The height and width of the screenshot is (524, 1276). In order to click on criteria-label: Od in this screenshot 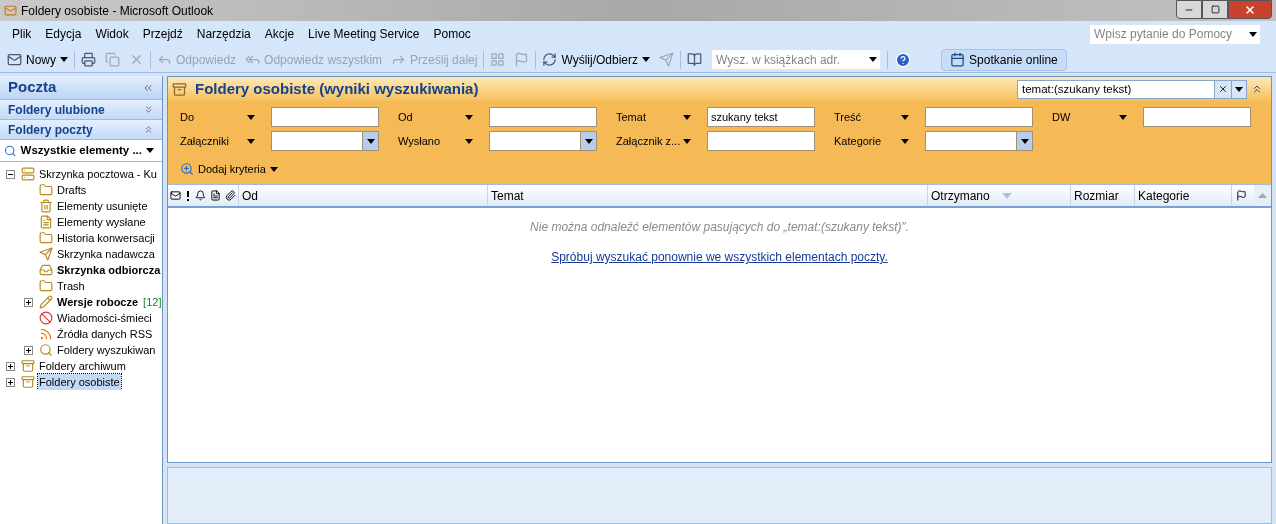, I will do `click(436, 117)`.